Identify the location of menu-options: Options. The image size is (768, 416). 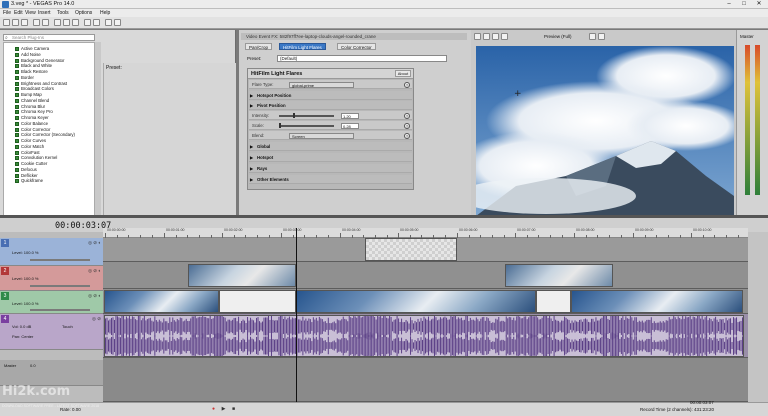
(83, 13).